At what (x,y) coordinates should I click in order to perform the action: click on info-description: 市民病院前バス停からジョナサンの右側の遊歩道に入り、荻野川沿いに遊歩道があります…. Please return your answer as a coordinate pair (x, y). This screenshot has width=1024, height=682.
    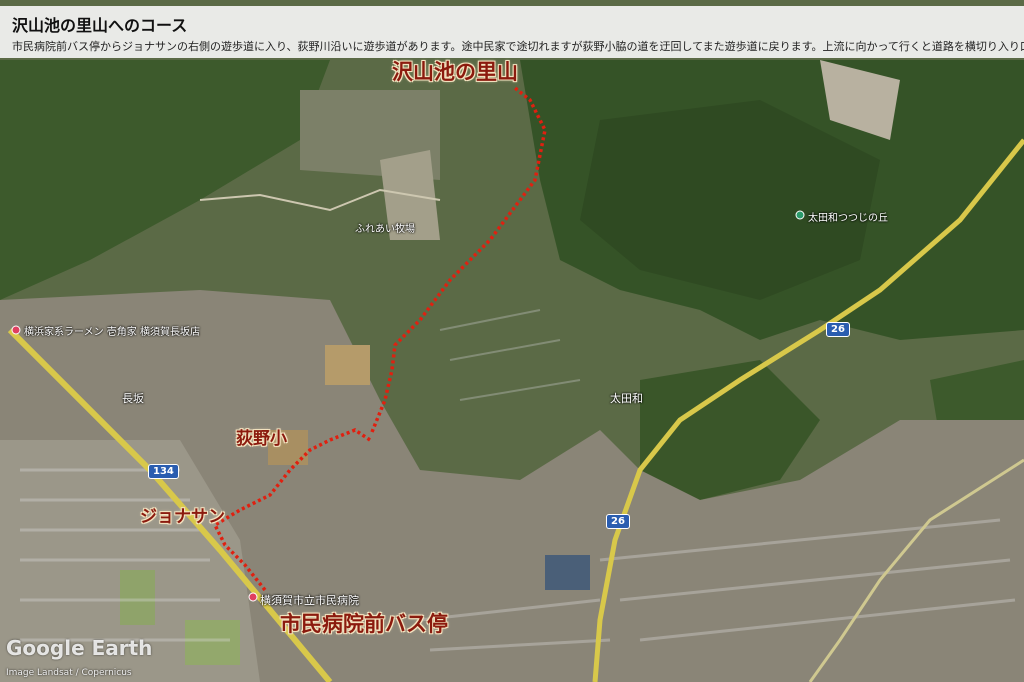
    Looking at the image, I should click on (518, 46).